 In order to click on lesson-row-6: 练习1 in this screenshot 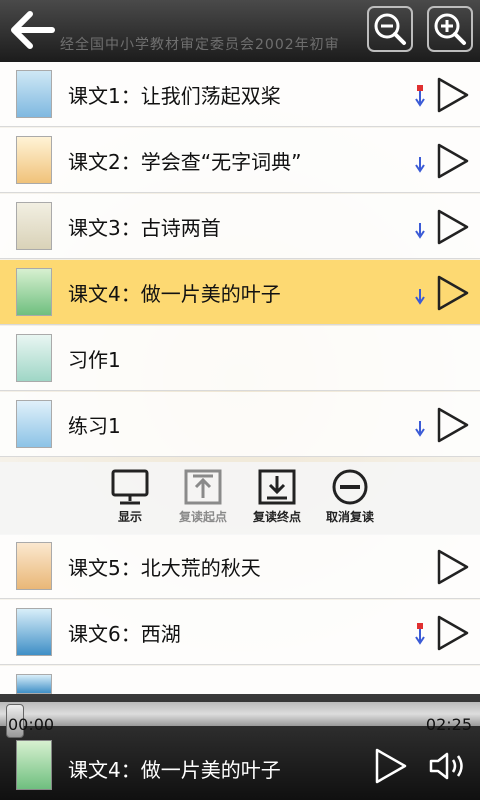, I will do `click(240, 424)`.